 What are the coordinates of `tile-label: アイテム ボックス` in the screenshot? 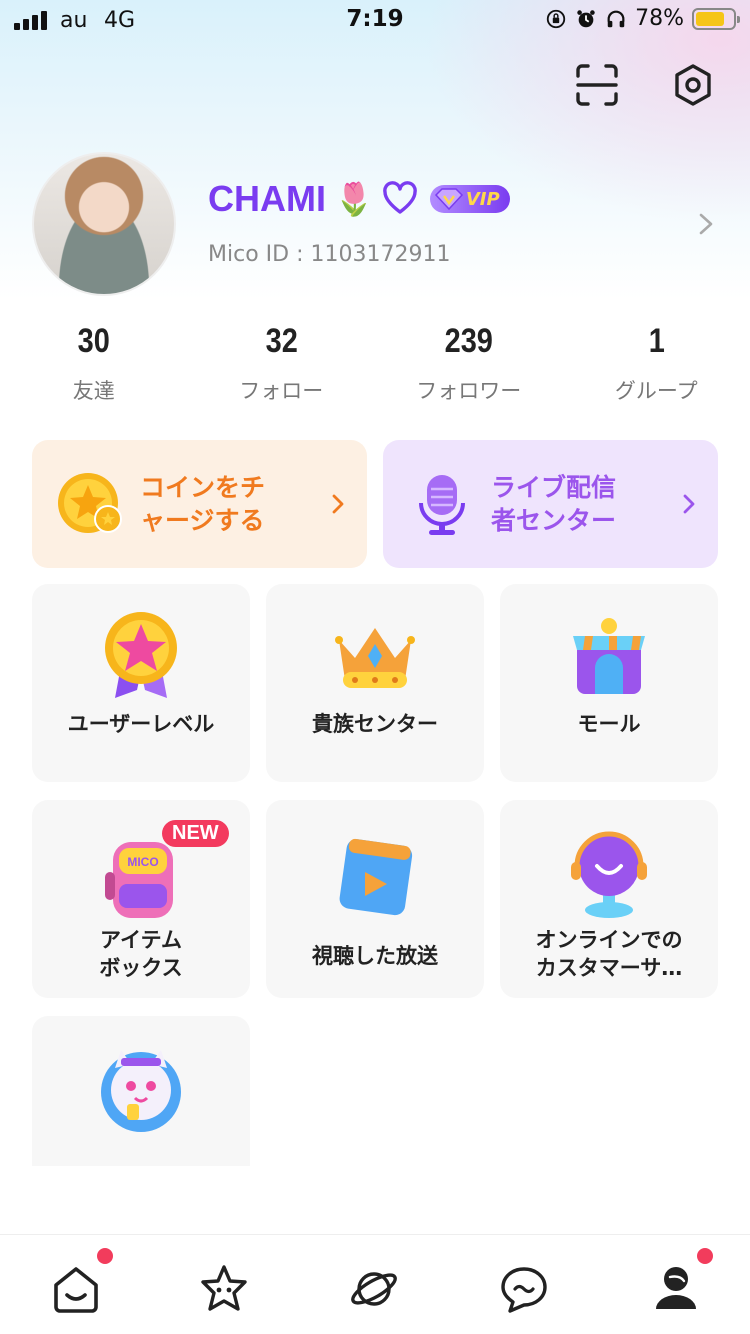 It's located at (141, 954).